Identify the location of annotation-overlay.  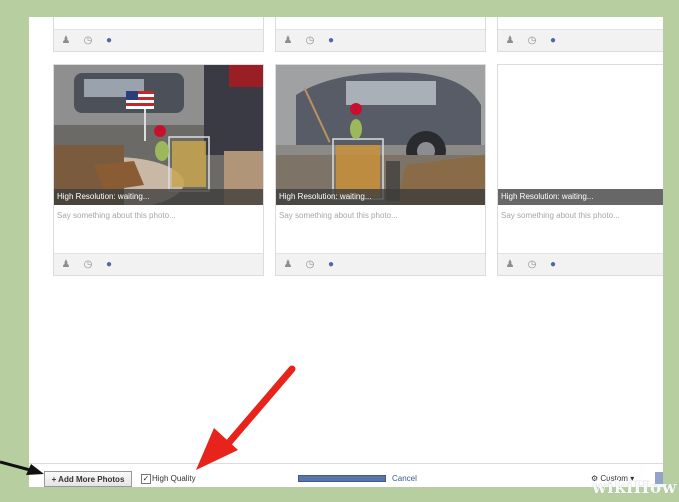
(148, 420).